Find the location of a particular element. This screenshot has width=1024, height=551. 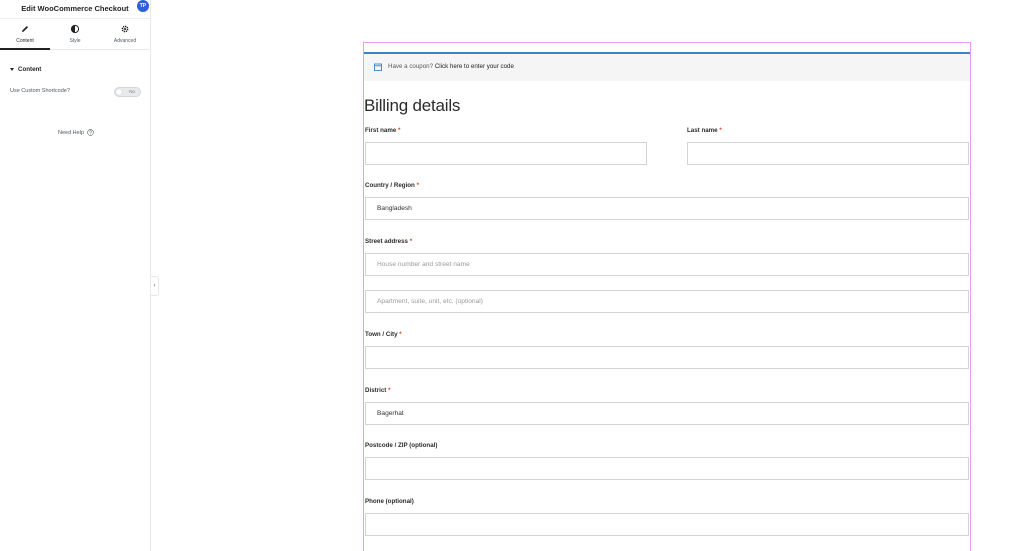

street-address-field: House number and street name is located at coordinates (667, 264).